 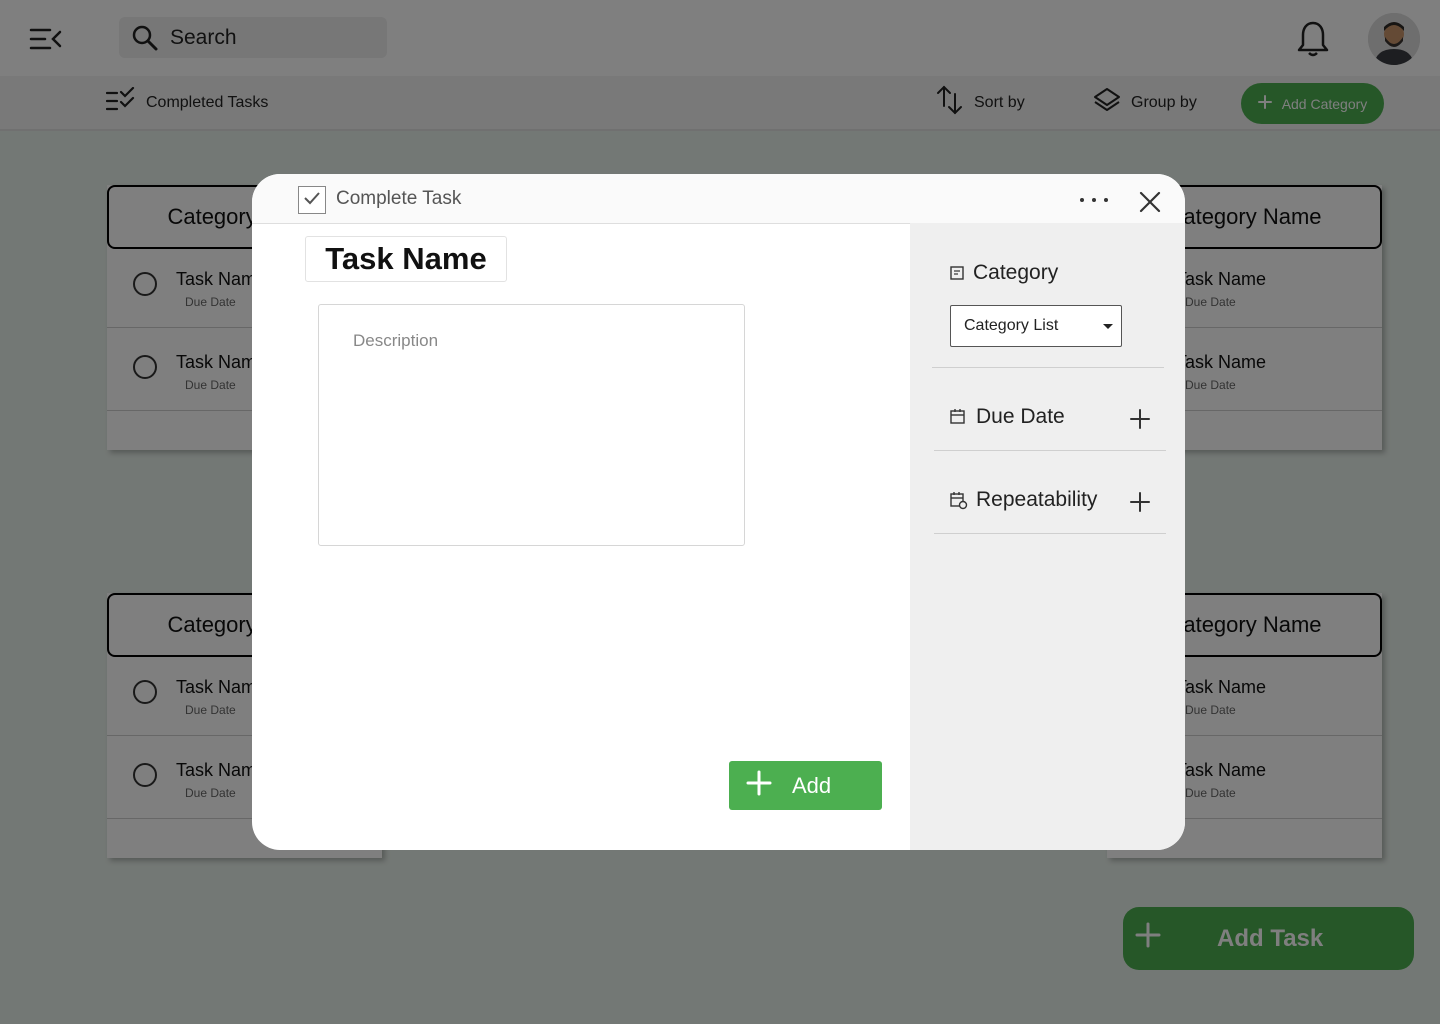 I want to click on add-label: Add, so click(x=812, y=785).